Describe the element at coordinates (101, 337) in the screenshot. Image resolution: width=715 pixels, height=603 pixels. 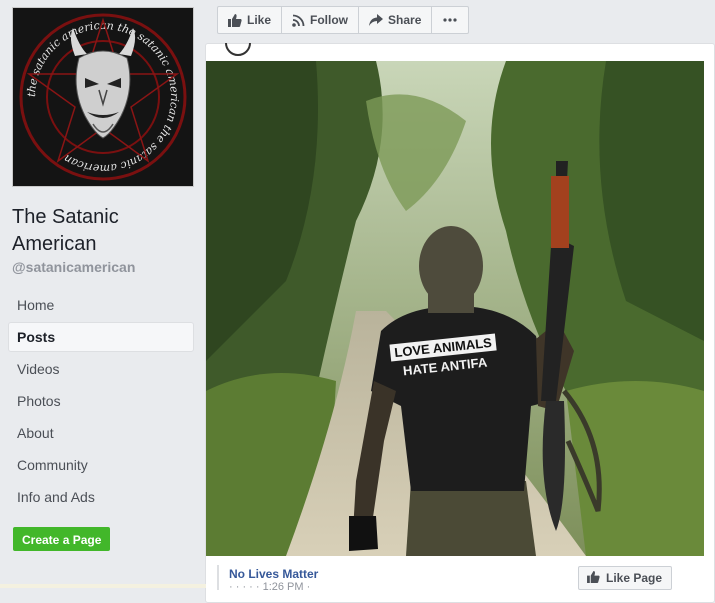
I see `nav-item-posts: Posts` at that location.